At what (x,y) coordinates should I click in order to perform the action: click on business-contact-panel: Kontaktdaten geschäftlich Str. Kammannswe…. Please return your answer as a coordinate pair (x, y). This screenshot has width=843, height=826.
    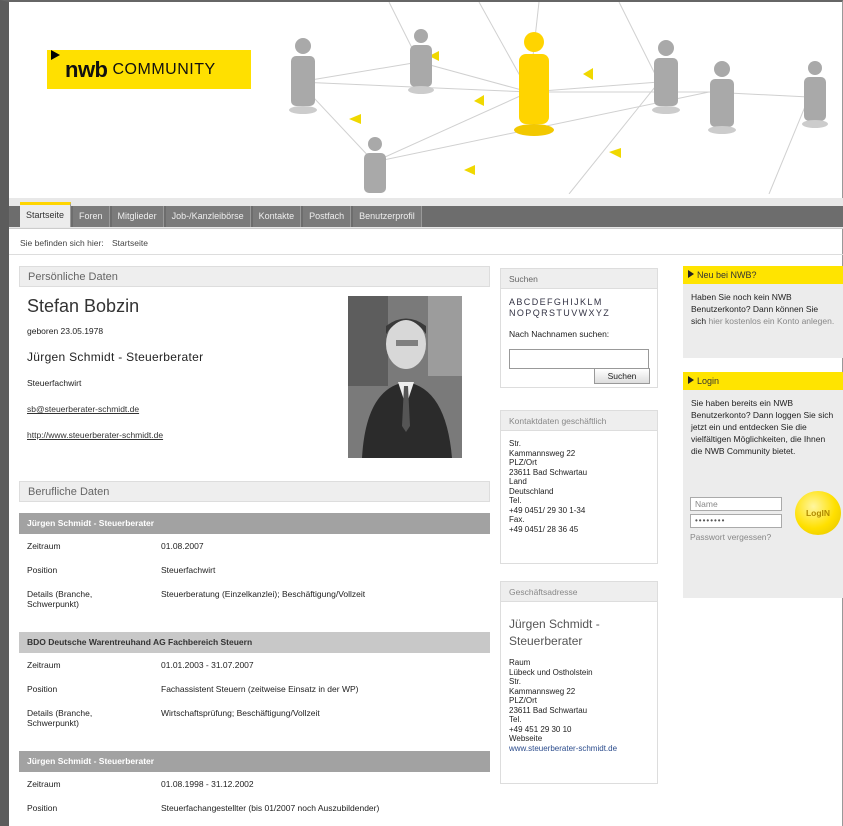
    Looking at the image, I should click on (579, 487).